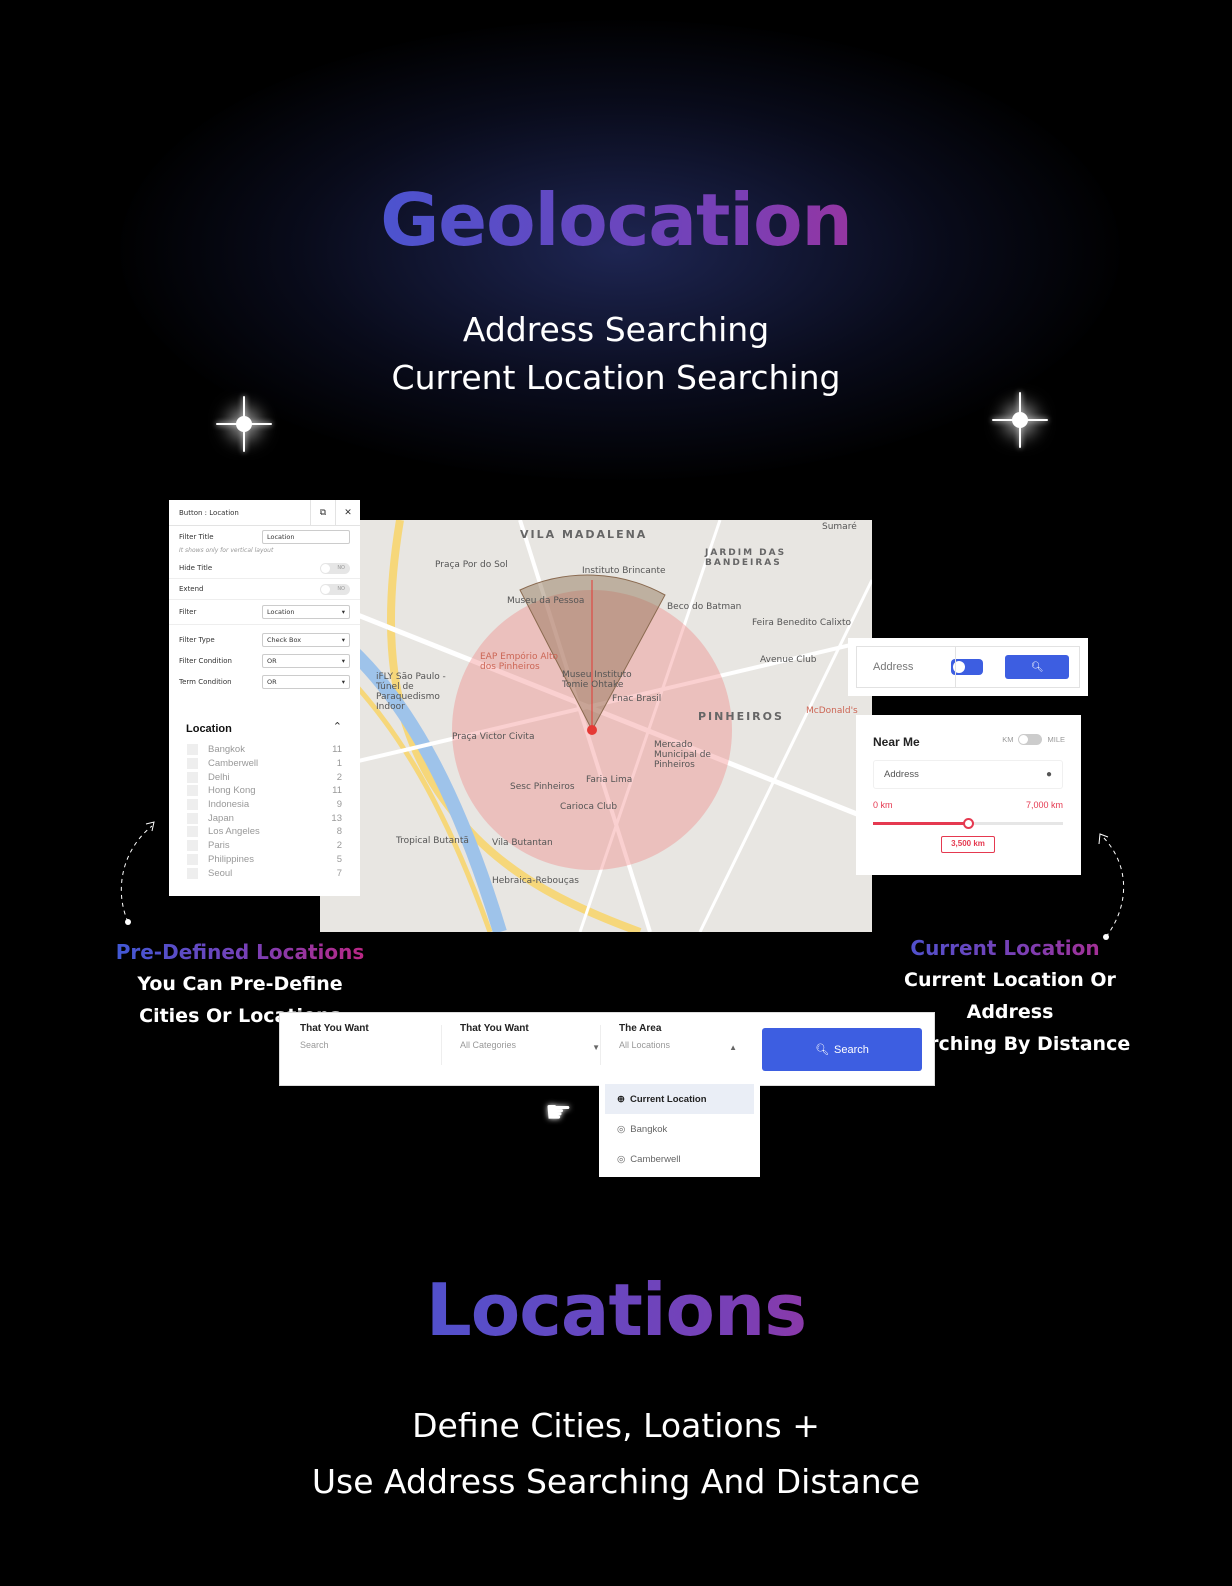 This screenshot has width=1232, height=1586. What do you see at coordinates (337, 726) in the screenshot?
I see `chevron-up-icon: ⌃` at bounding box center [337, 726].